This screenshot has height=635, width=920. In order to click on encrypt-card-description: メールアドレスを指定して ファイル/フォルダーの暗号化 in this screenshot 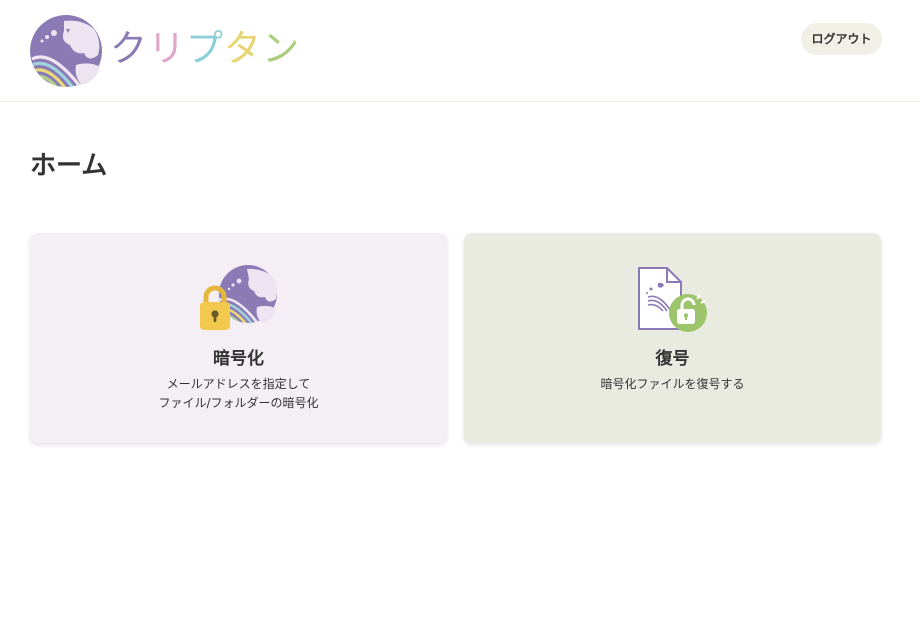, I will do `click(238, 394)`.